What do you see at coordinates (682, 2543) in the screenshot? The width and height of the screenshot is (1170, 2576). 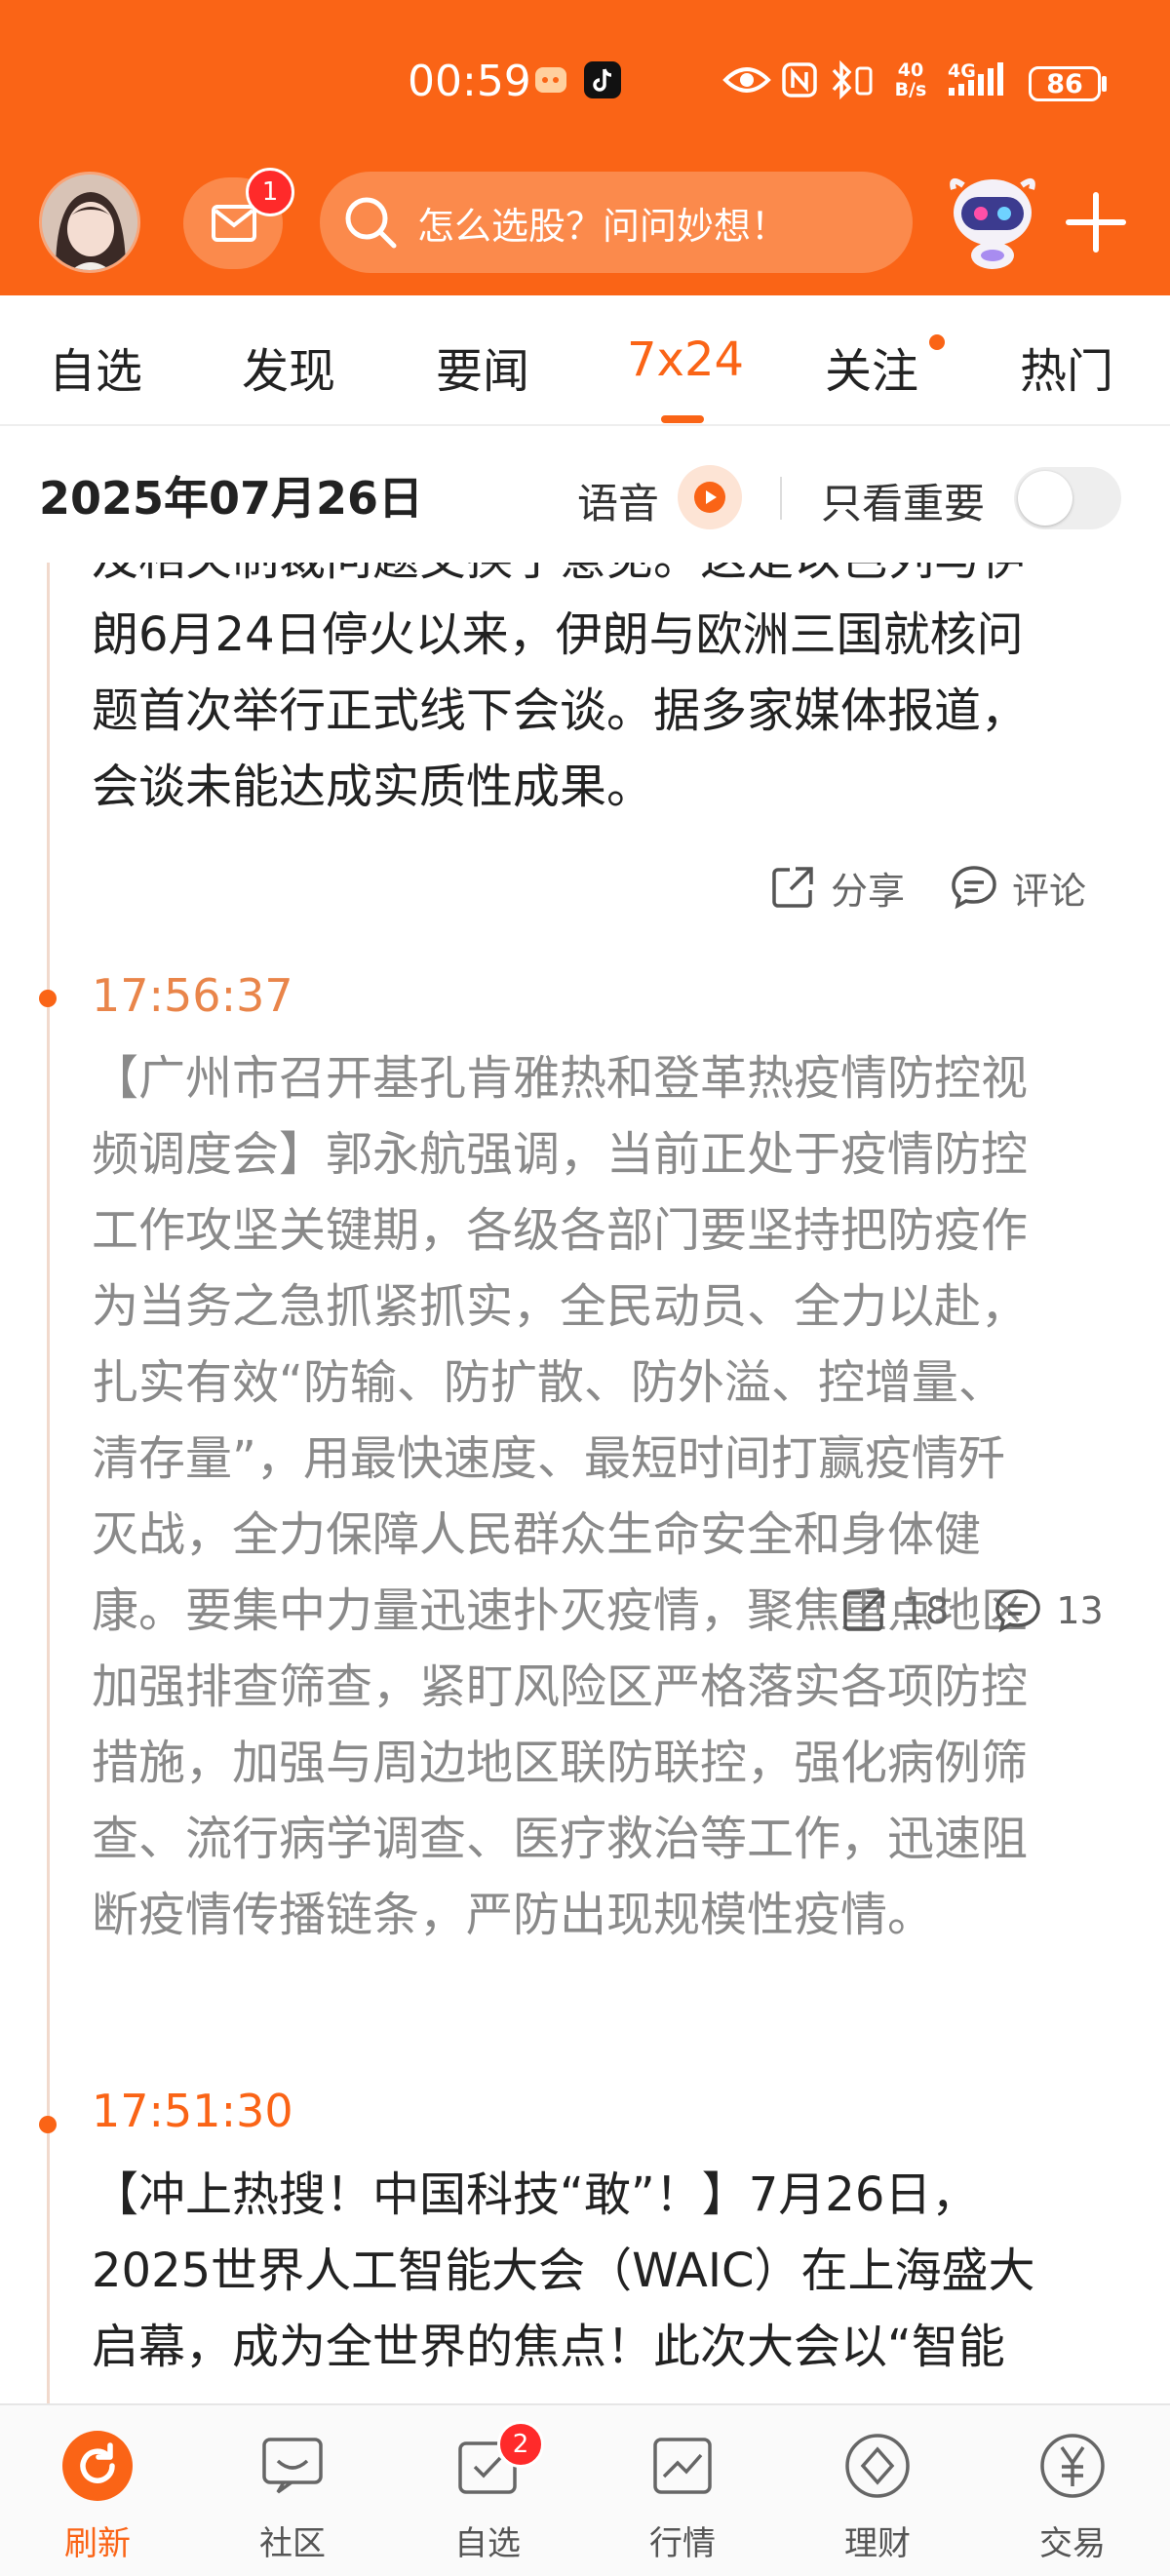 I see `nav-label: 行情` at bounding box center [682, 2543].